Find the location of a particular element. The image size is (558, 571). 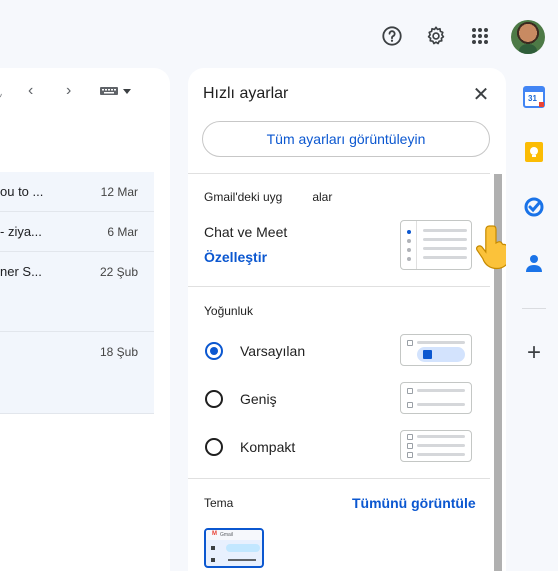

thumb-rail is located at coordinates (409, 245).